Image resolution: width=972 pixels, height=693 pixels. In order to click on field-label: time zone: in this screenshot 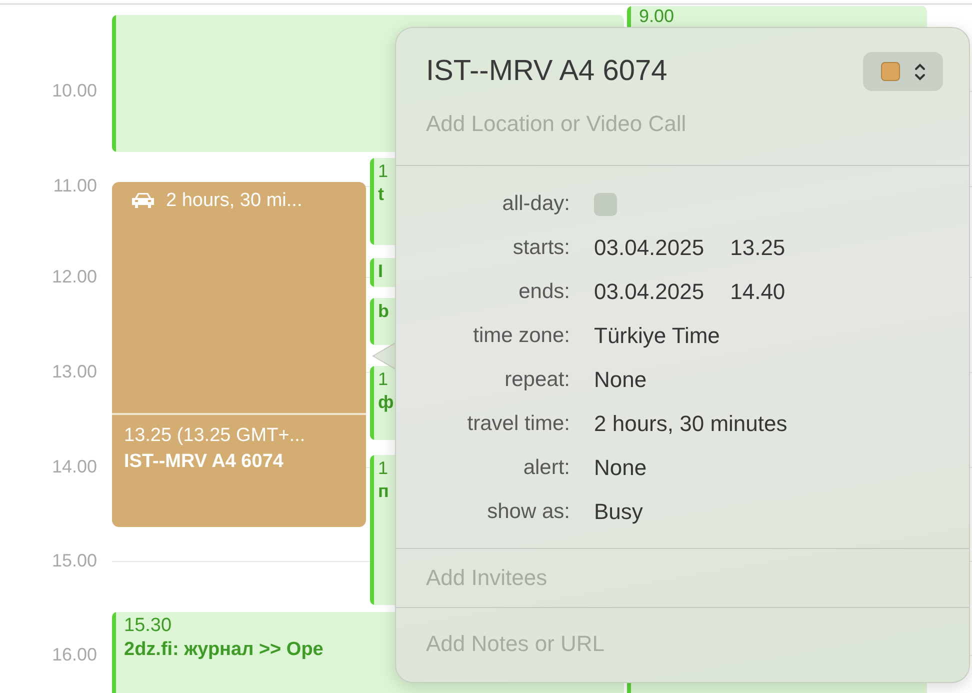, I will do `click(521, 336)`.